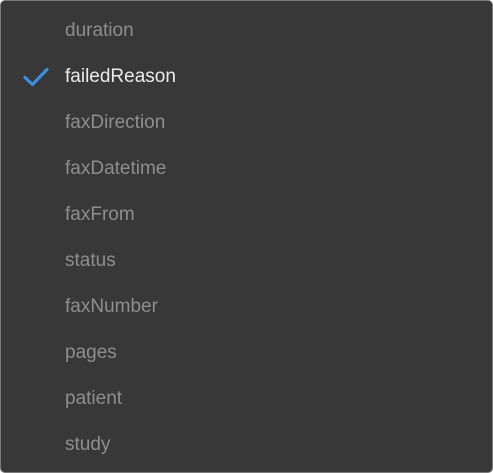 This screenshot has height=473, width=493. I want to click on option-label: pages, so click(91, 352).